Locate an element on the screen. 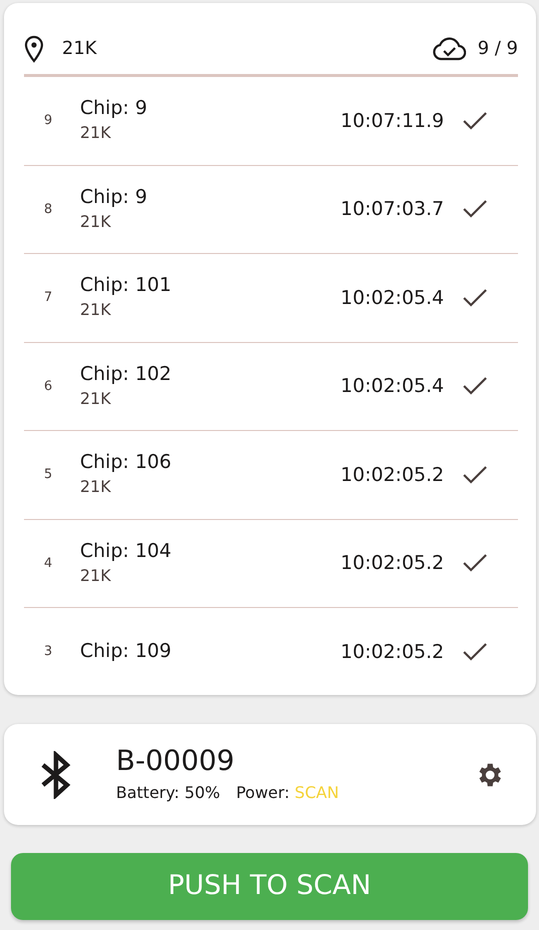 Image resolution: width=539 pixels, height=930 pixels. row-number: 7 is located at coordinates (48, 298).